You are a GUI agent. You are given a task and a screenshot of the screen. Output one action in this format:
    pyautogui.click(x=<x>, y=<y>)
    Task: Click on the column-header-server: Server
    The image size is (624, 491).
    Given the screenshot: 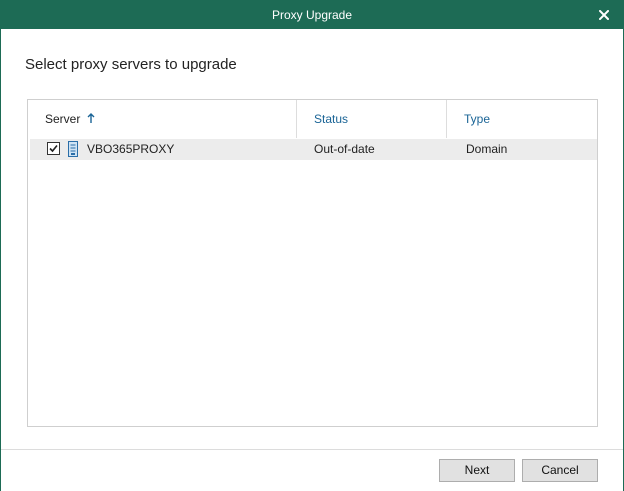 What is the action you would take?
    pyautogui.click(x=162, y=119)
    